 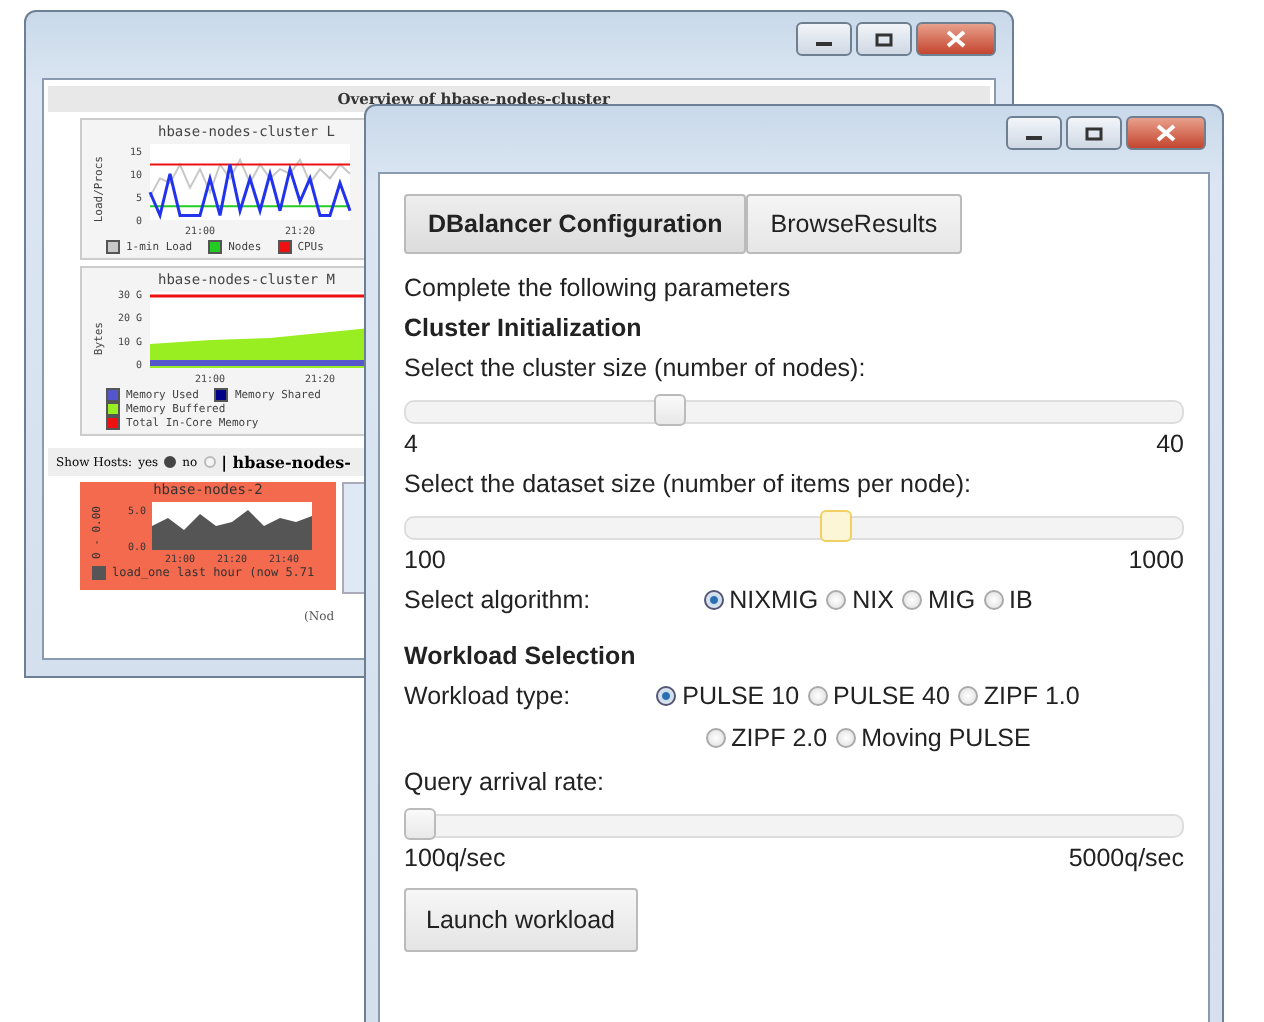 I want to click on min-label: 100, so click(x=425, y=560).